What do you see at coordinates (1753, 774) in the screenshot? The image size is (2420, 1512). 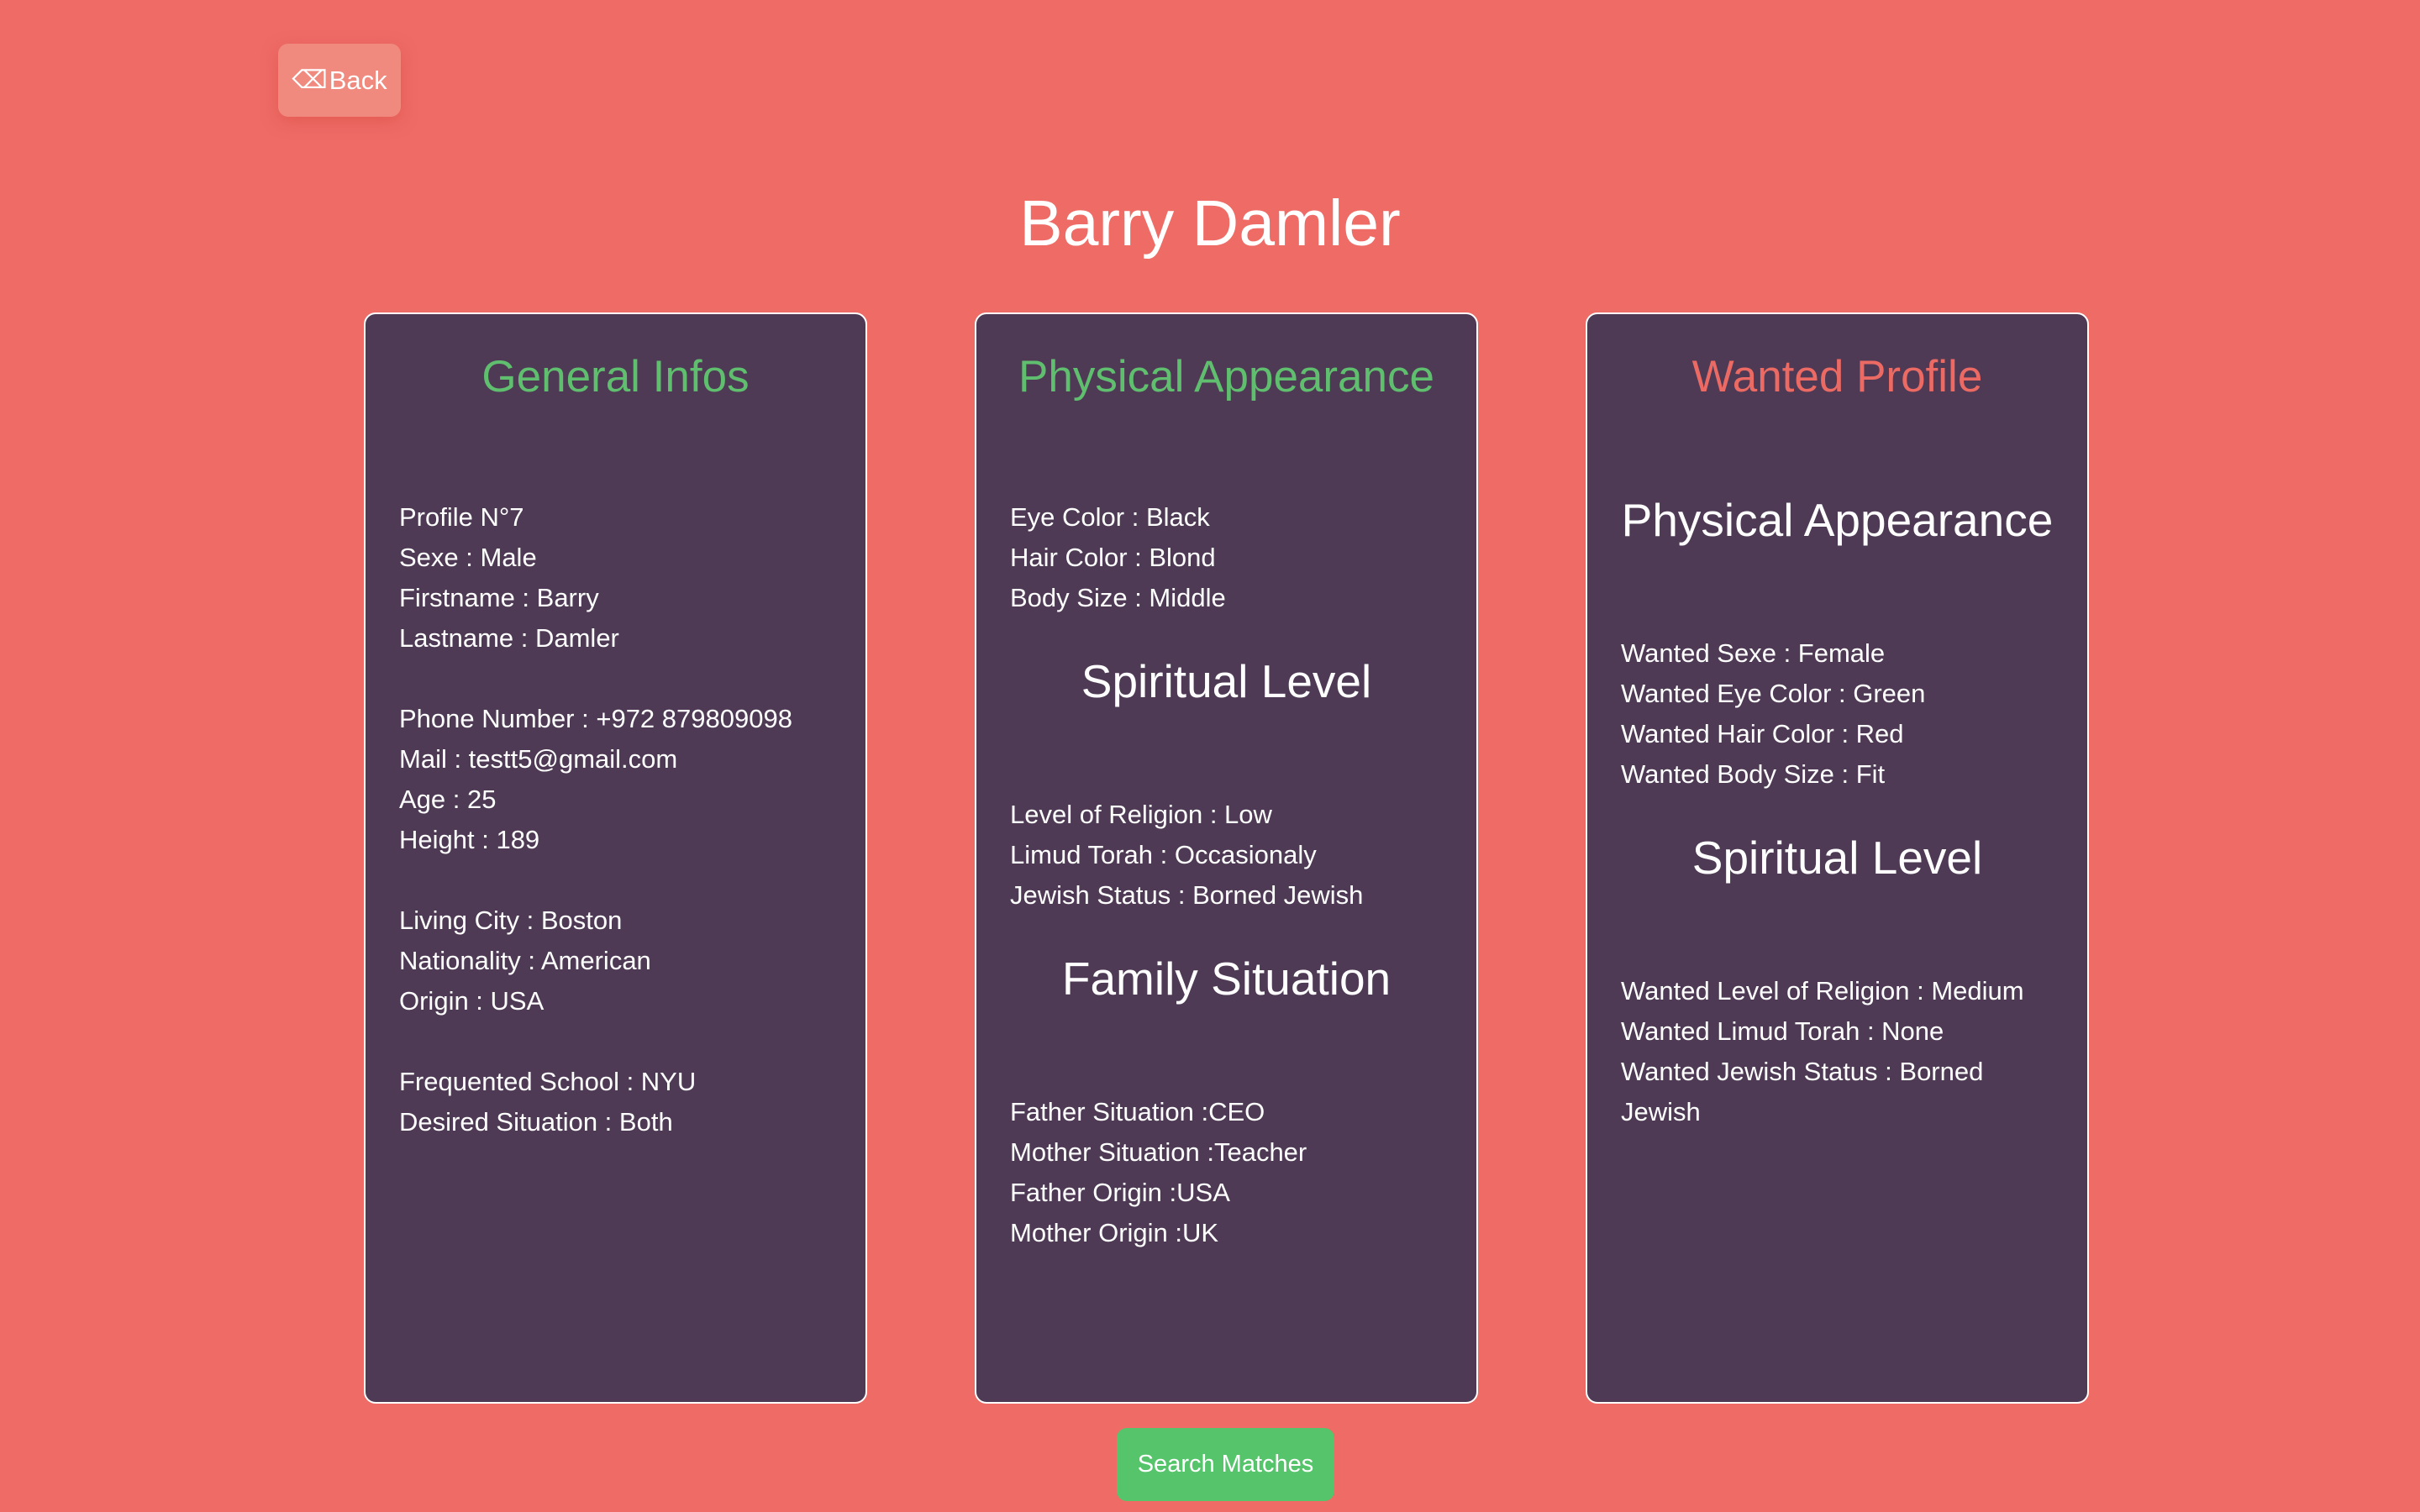 I see `info-line: Wanted Body Size : Fit` at bounding box center [1753, 774].